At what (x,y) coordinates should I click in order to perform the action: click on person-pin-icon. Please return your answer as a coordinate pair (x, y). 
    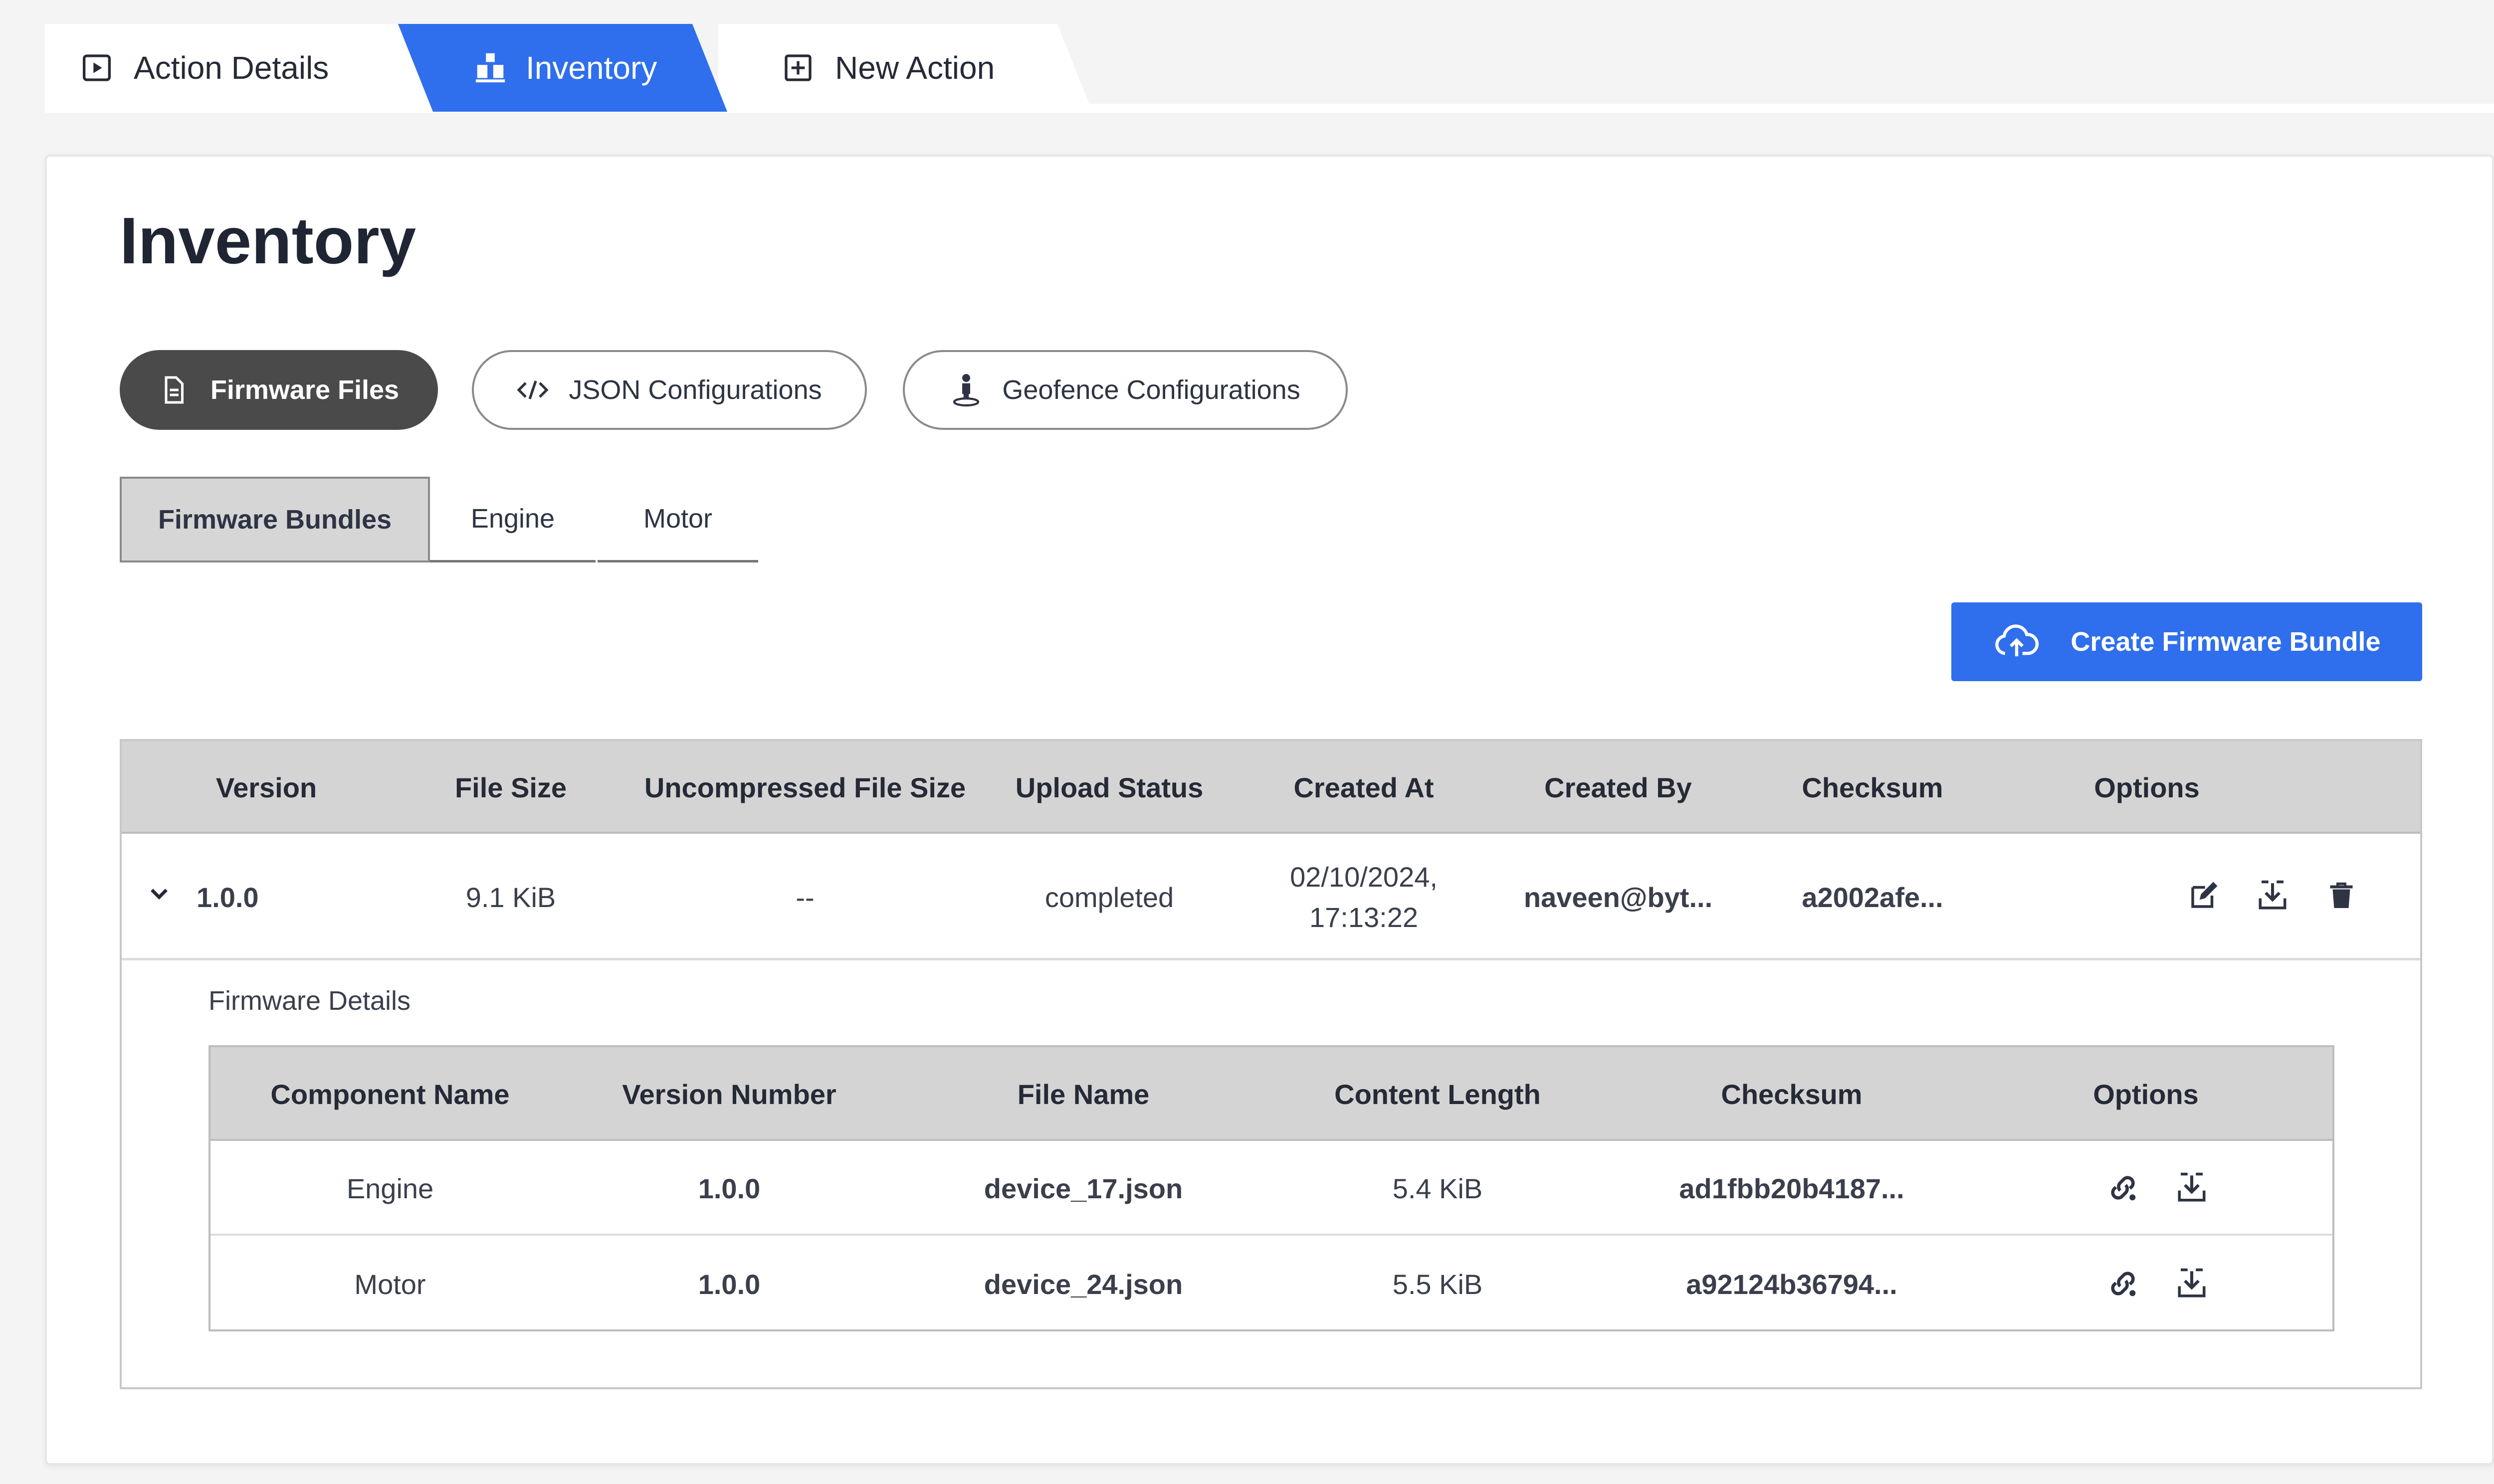
    Looking at the image, I should click on (966, 390).